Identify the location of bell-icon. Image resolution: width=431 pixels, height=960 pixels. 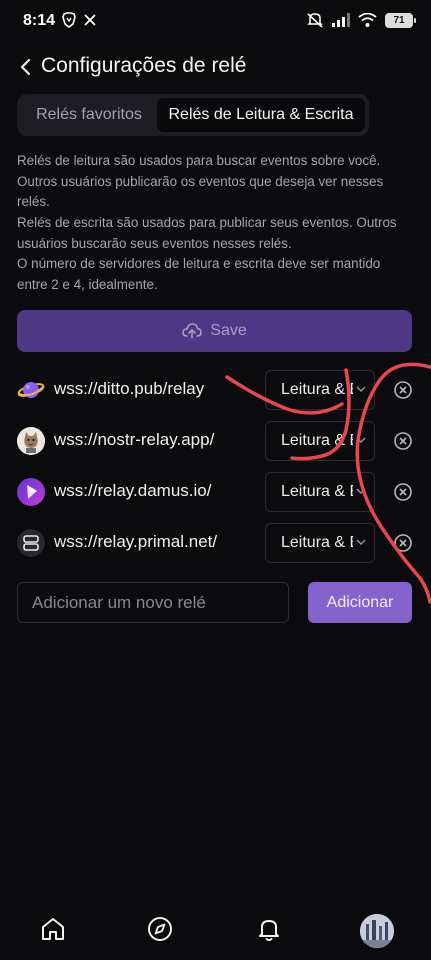
(269, 930).